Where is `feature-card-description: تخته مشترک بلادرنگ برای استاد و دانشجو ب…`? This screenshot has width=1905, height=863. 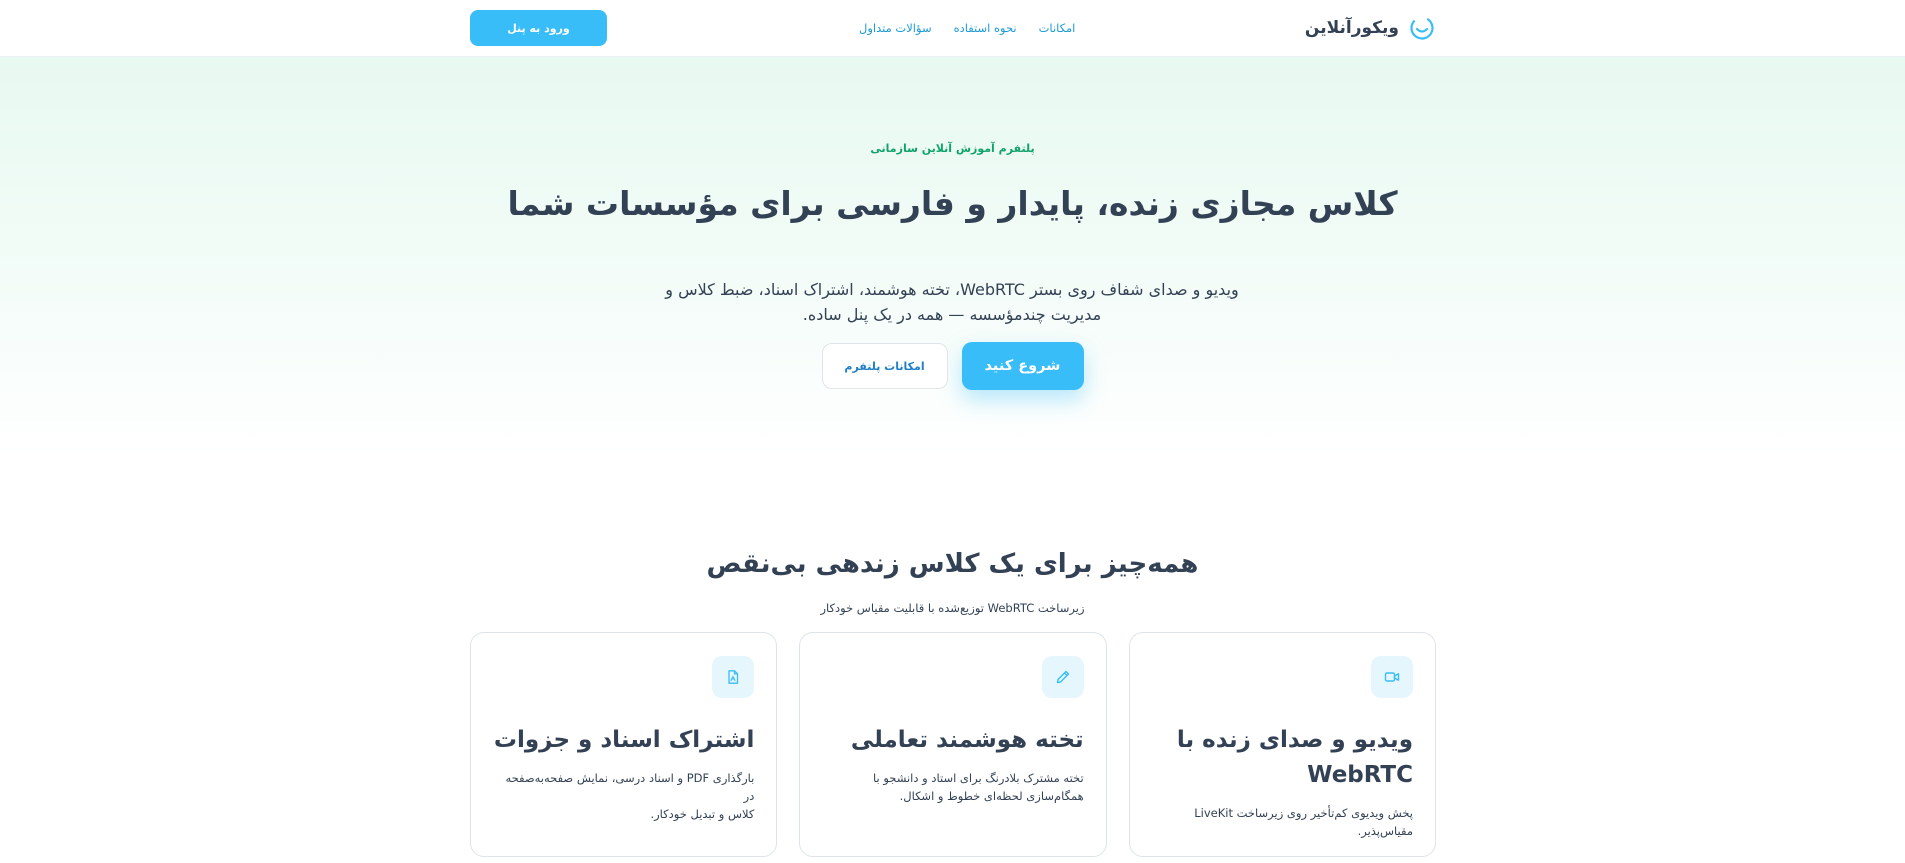
feature-card-description: تخته مشترک بلادرنگ برای استاد و دانشجو ب… is located at coordinates (953, 787).